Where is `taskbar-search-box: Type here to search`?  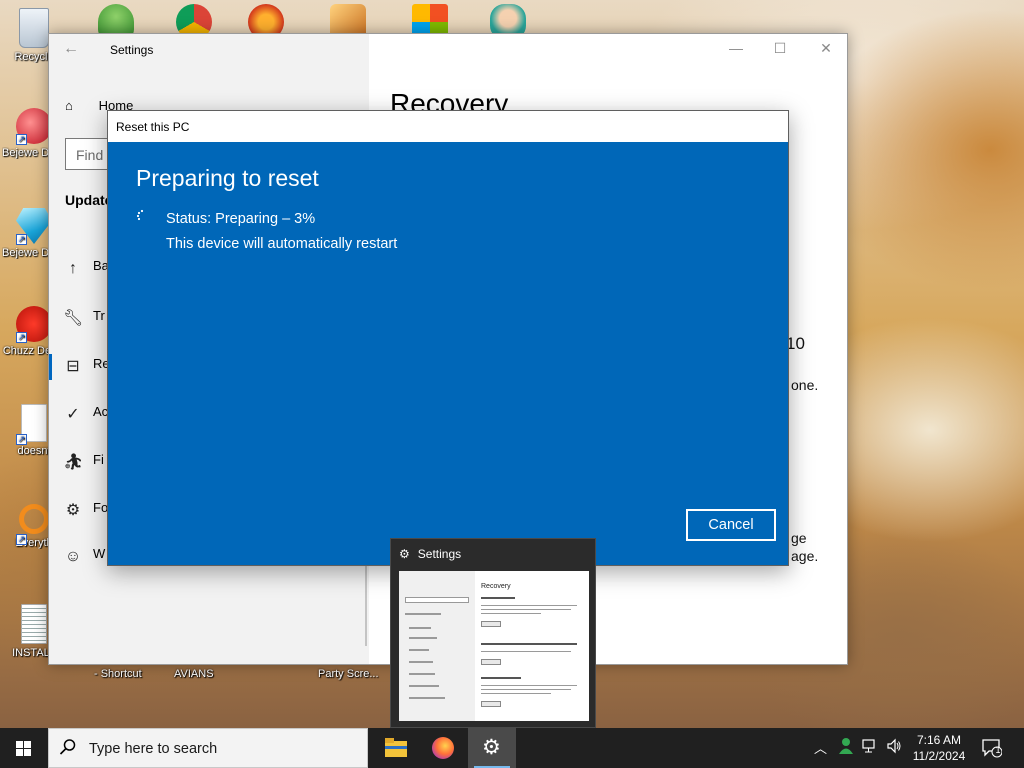
taskbar-search-box: Type here to search is located at coordinates (208, 748).